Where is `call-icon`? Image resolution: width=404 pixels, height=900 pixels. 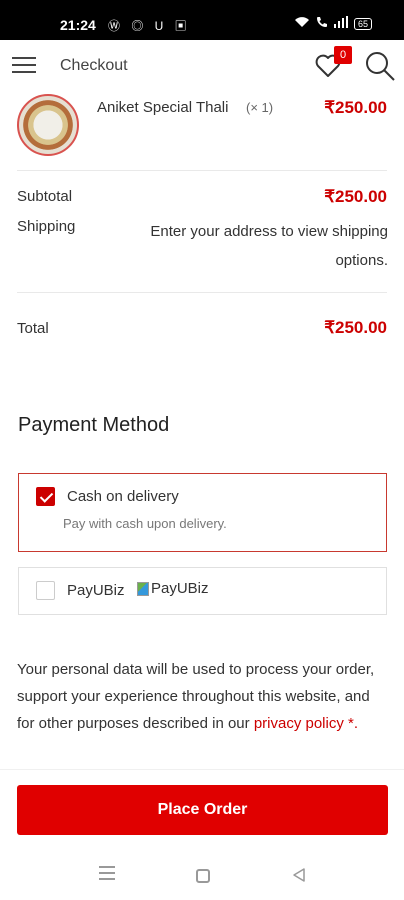 call-icon is located at coordinates (322, 23).